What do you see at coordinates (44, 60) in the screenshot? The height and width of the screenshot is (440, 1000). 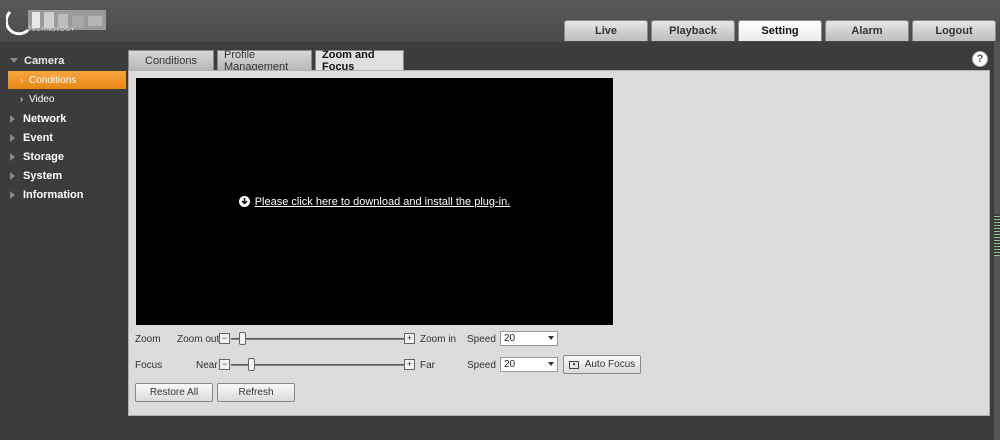 I see `sidebar-group-label: Camera` at bounding box center [44, 60].